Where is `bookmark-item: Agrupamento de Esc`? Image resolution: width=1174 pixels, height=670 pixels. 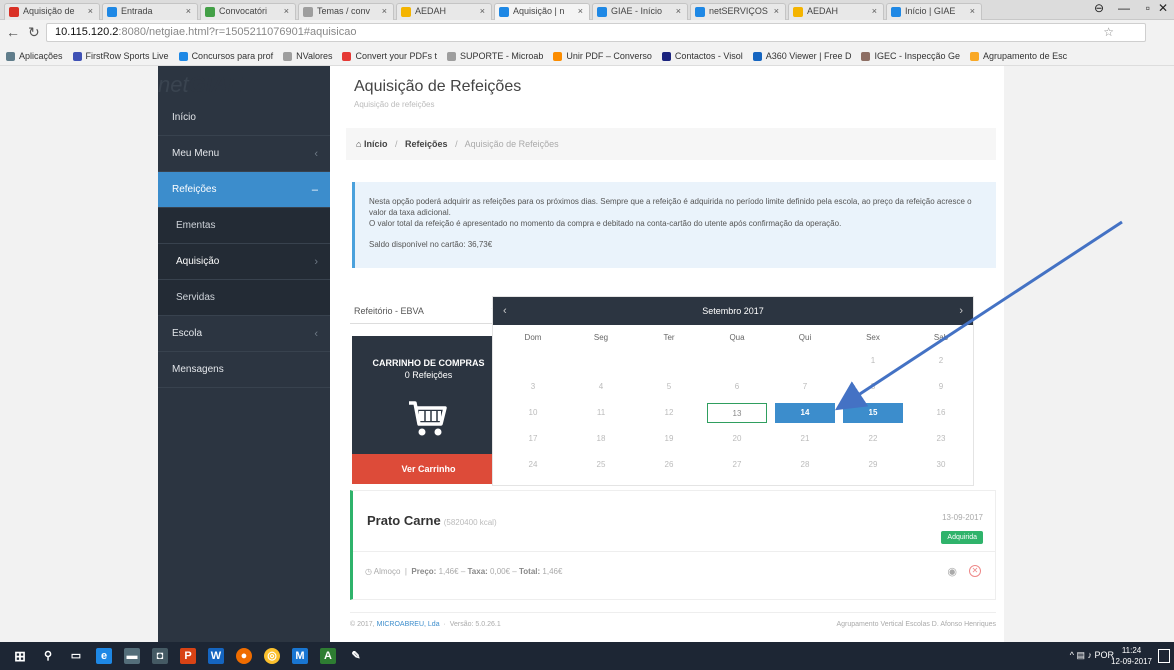 bookmark-item: Agrupamento de Esc is located at coordinates (1018, 55).